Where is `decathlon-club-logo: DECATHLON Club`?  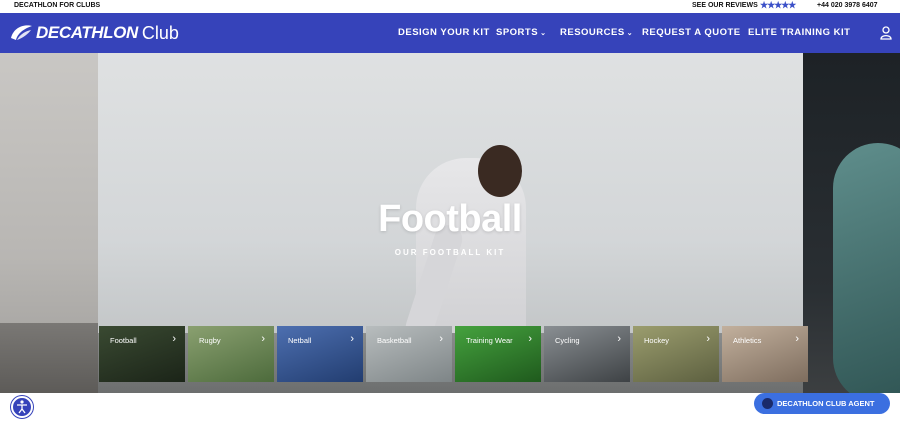 decathlon-club-logo: DECATHLON Club is located at coordinates (93, 33).